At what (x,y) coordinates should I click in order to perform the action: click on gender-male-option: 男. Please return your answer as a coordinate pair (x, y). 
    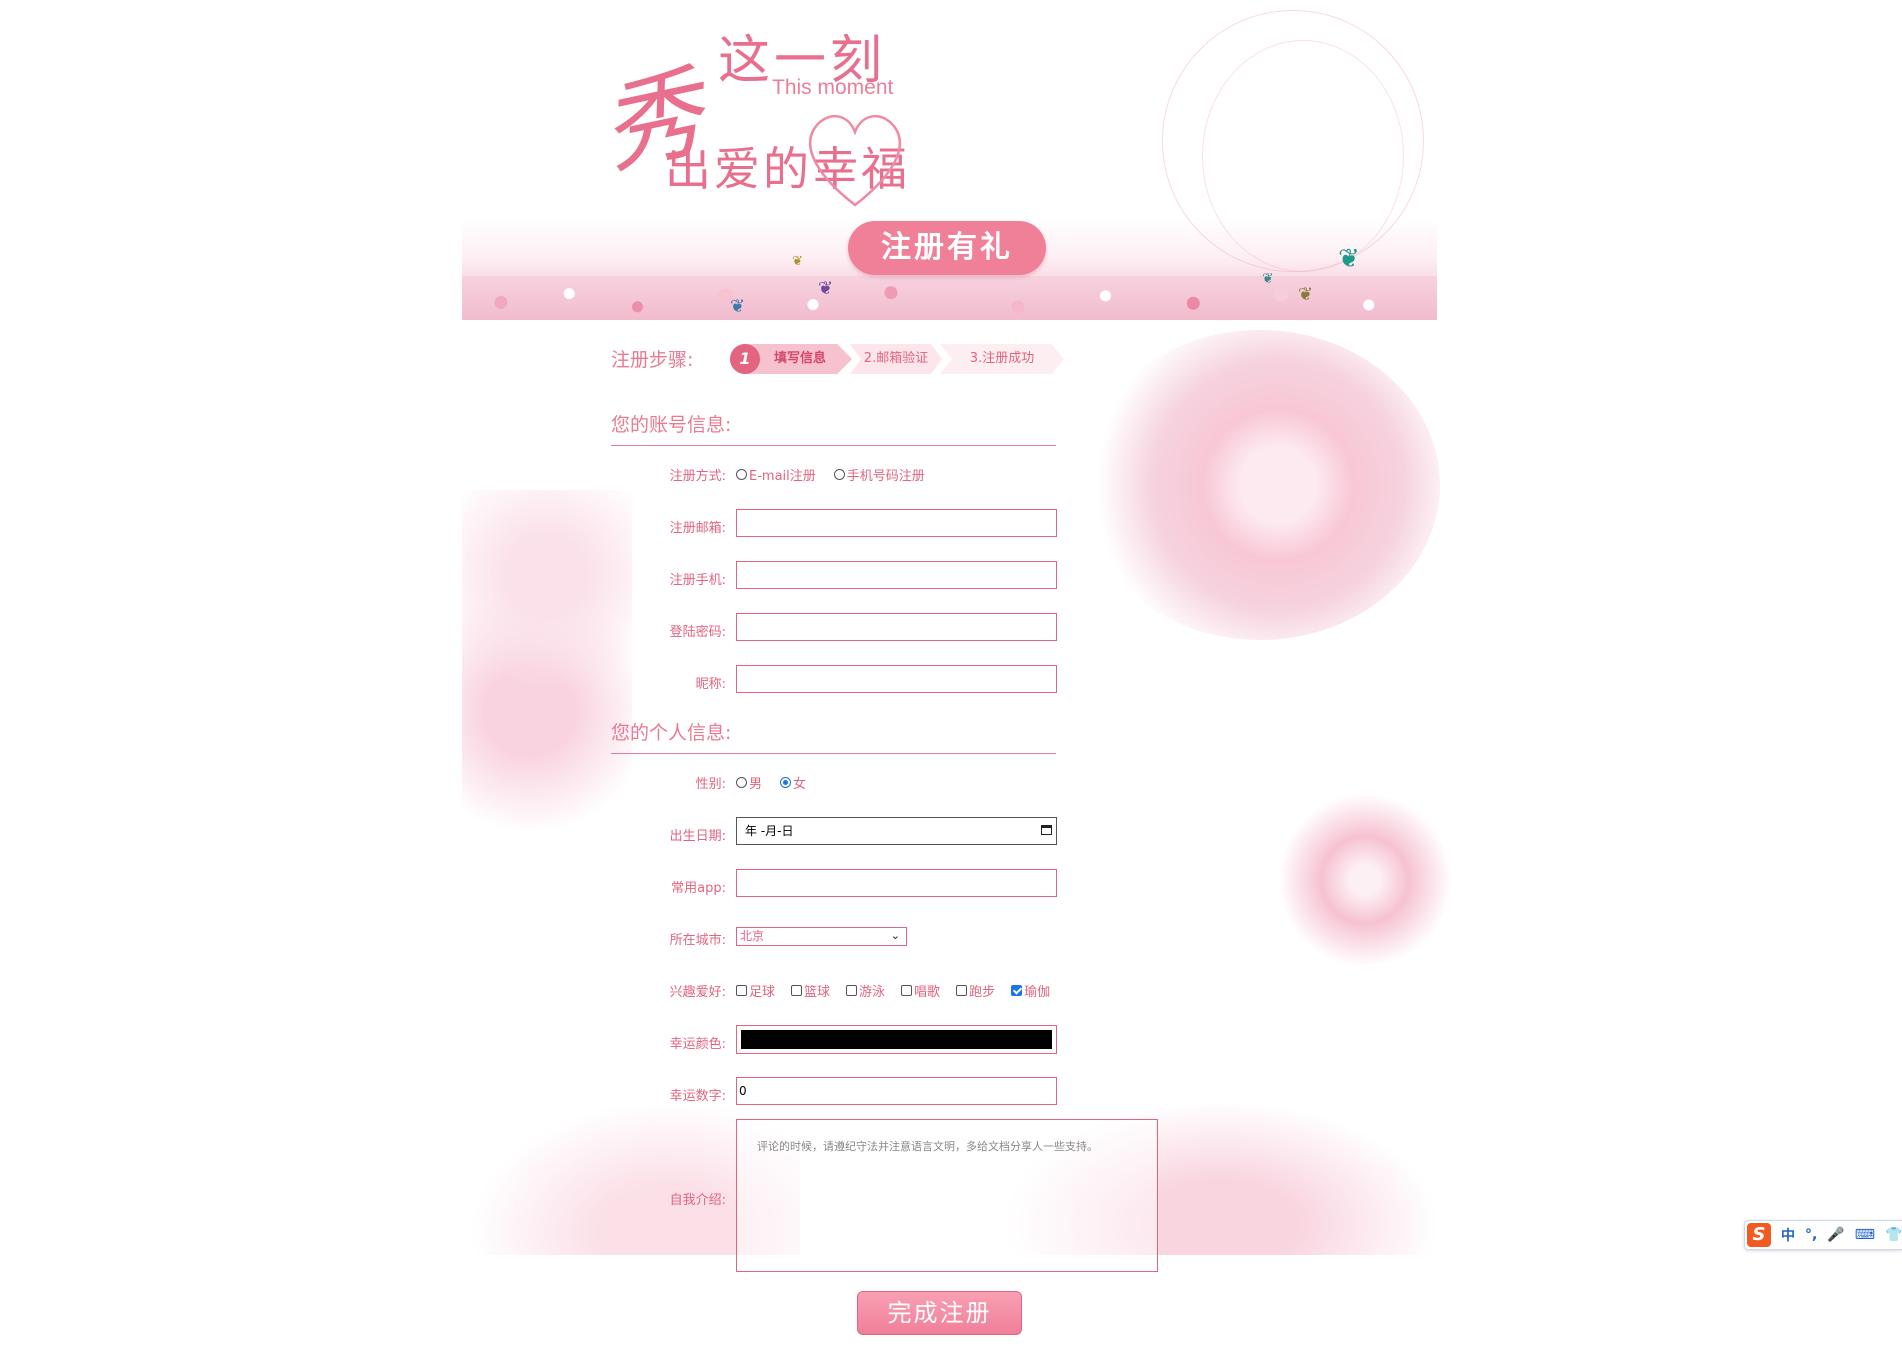
    Looking at the image, I should click on (749, 782).